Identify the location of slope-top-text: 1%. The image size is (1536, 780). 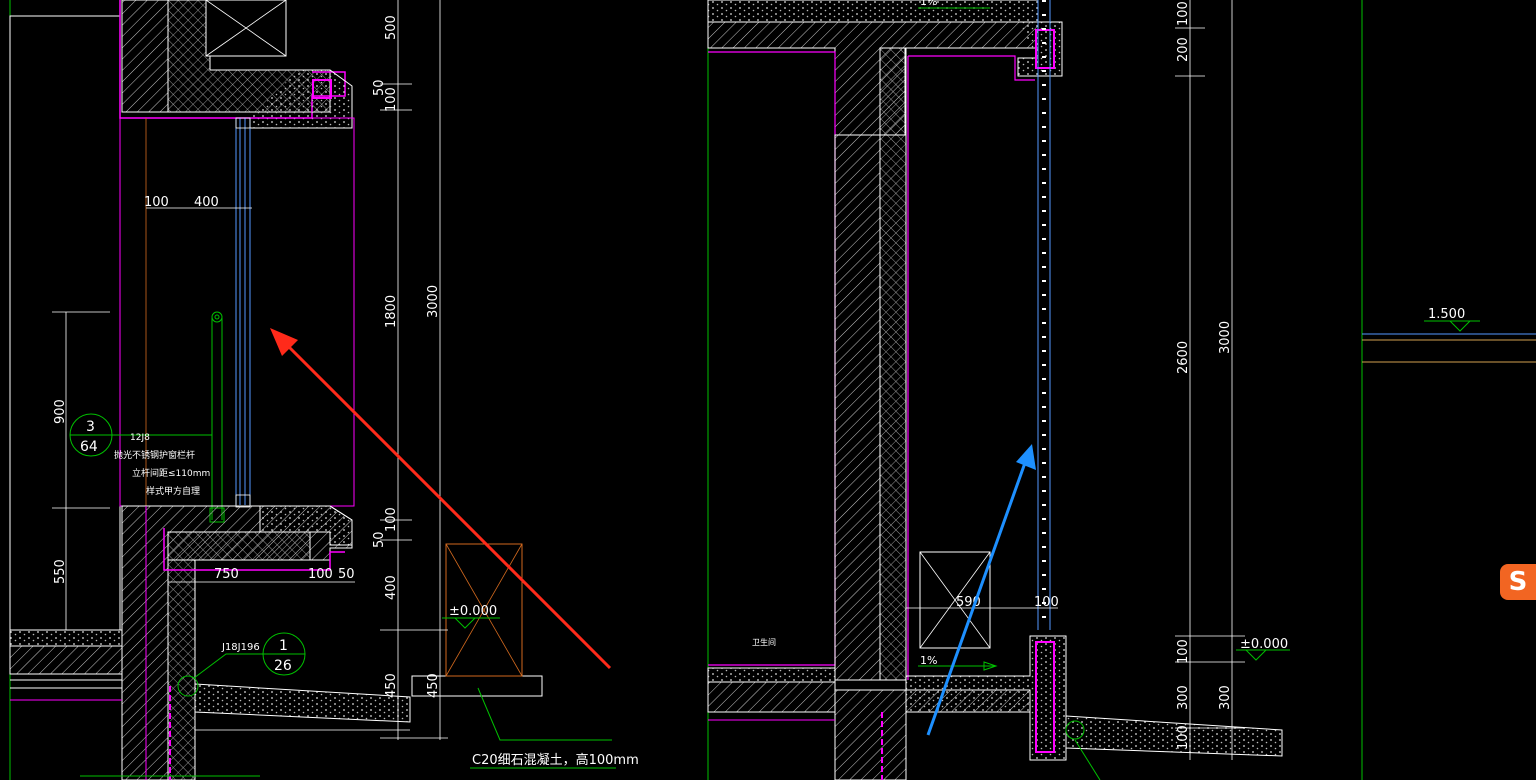
(928, 4).